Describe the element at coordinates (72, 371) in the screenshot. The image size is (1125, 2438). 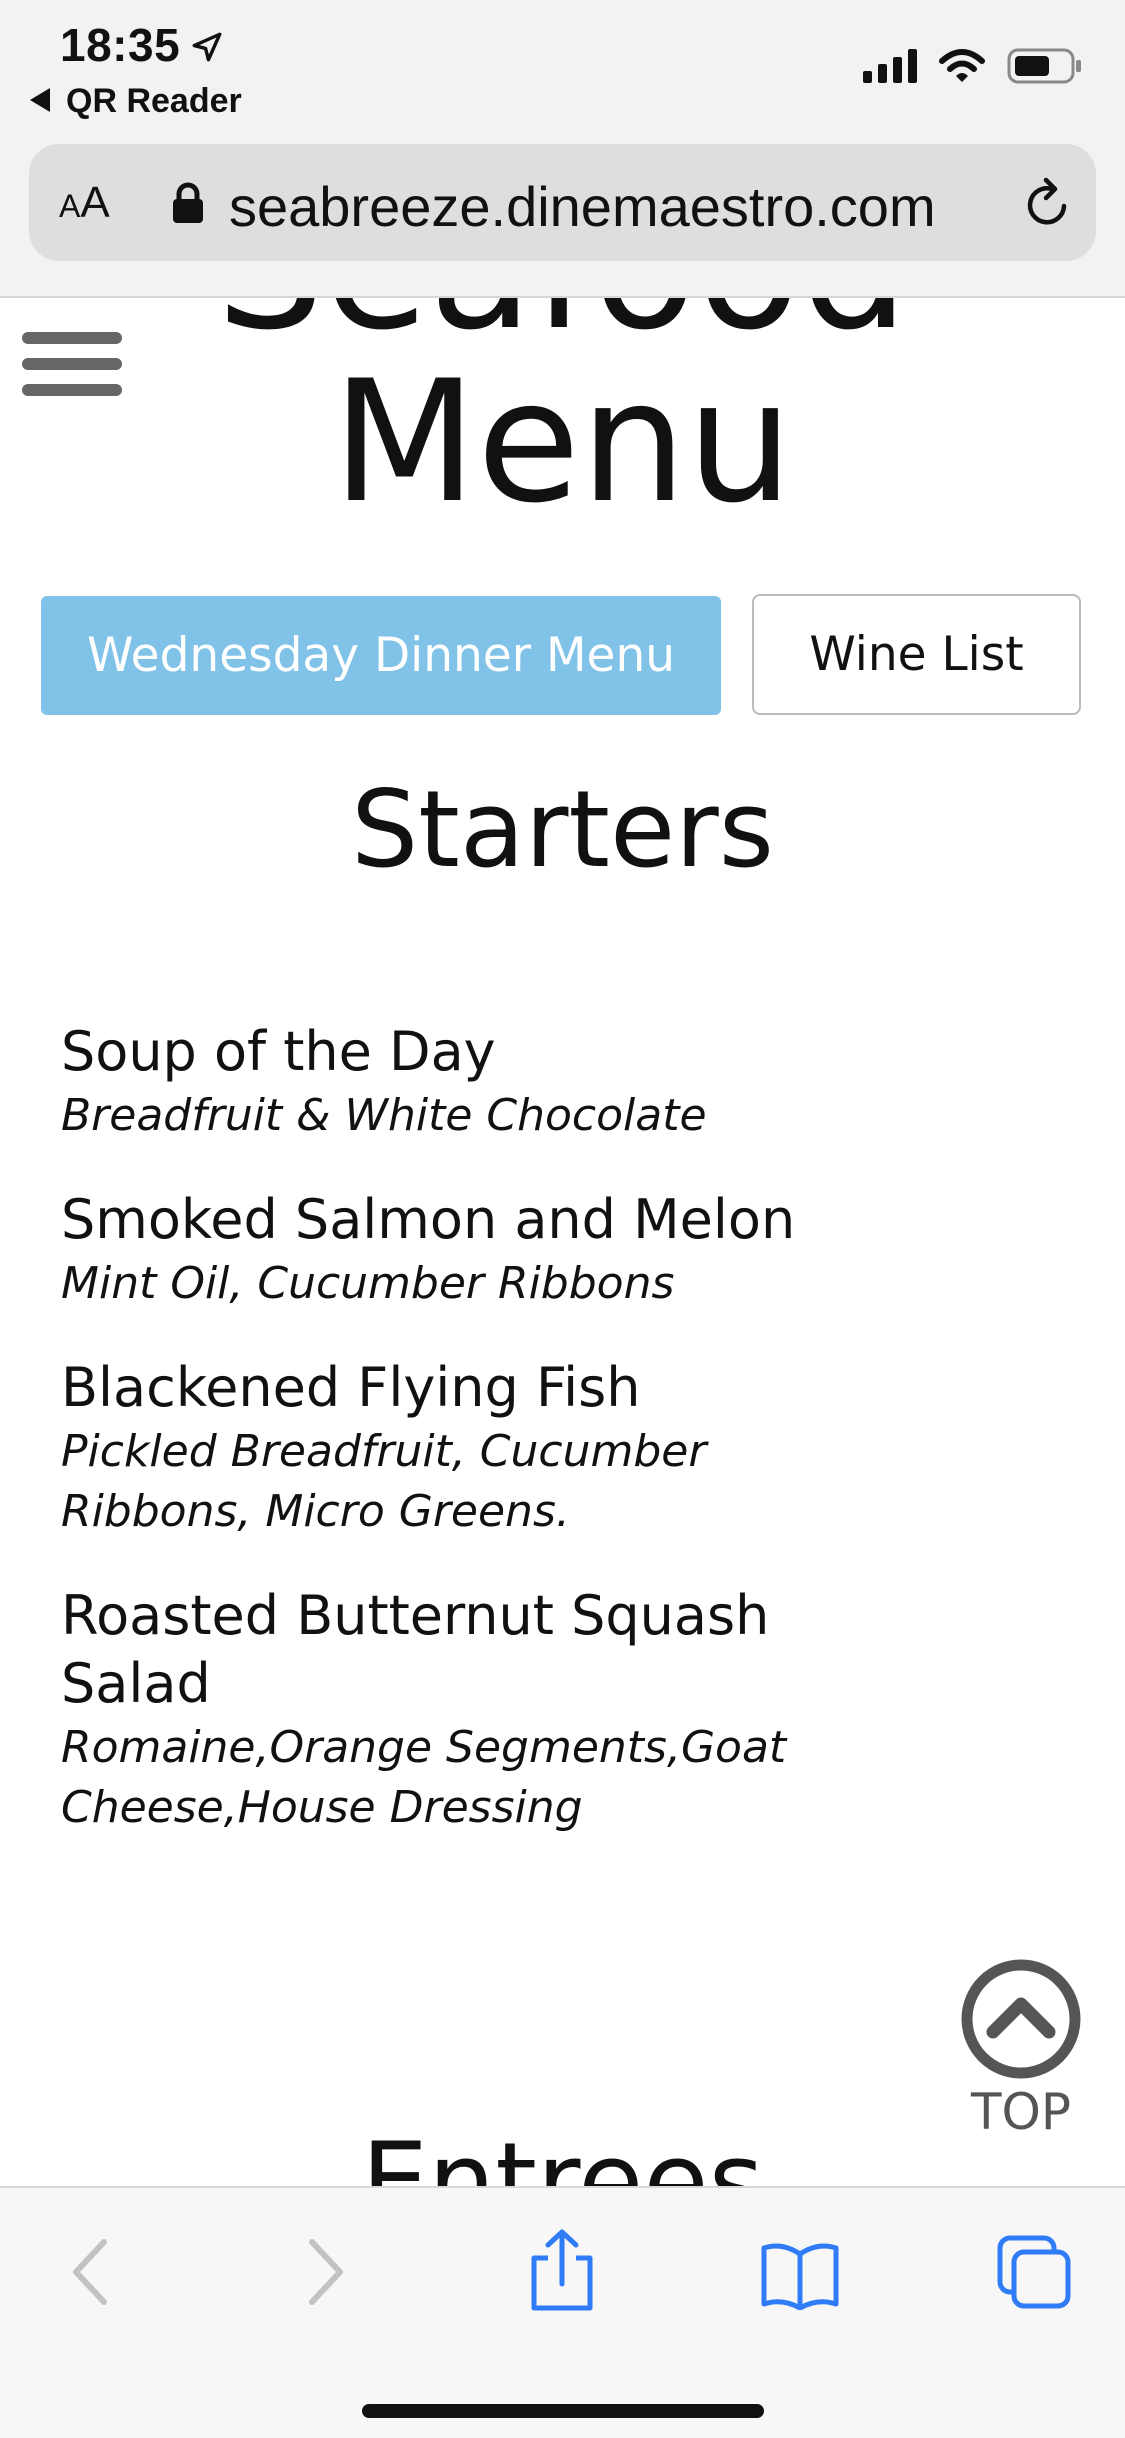
I see `hamburger-menu-icon` at that location.